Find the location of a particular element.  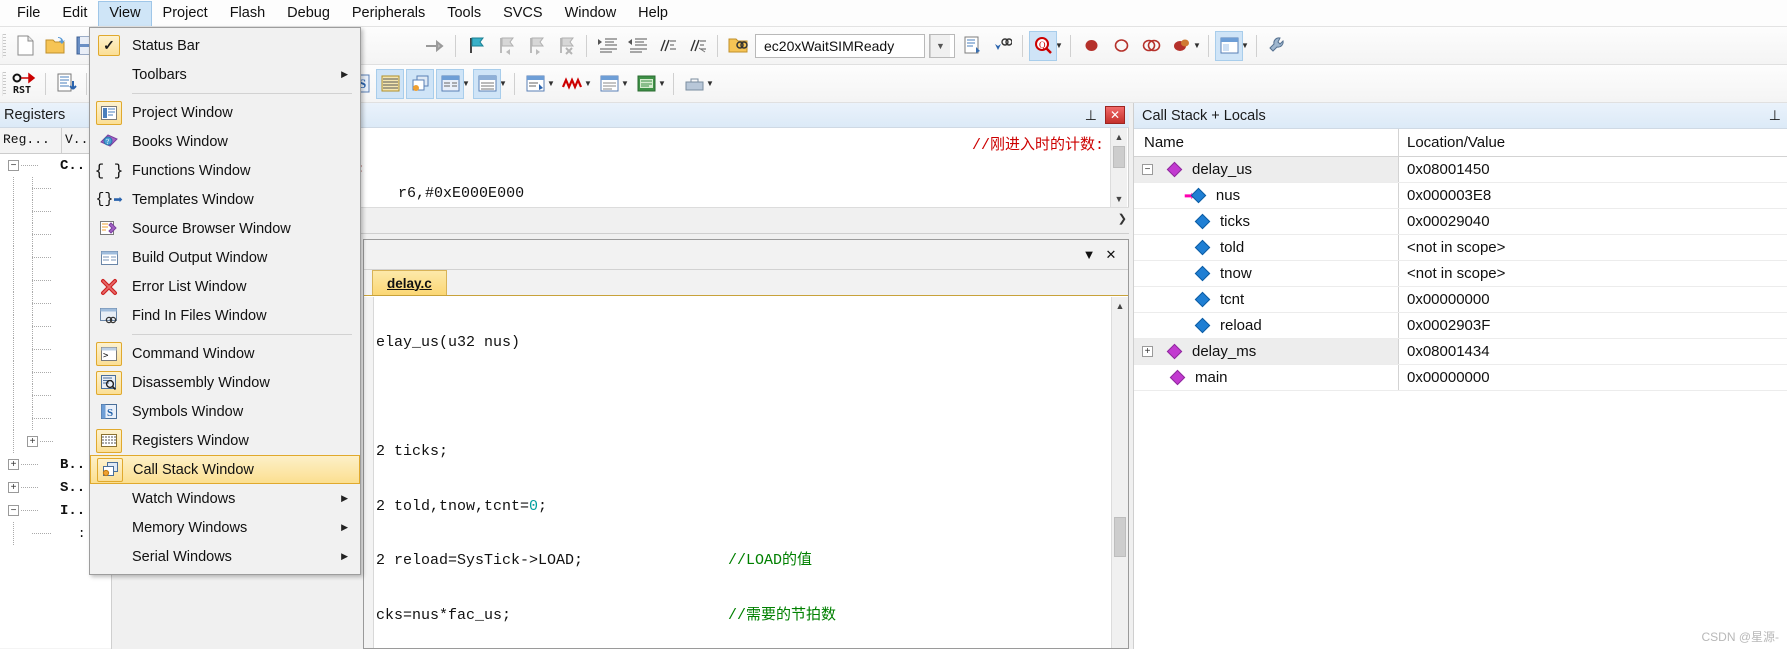

menu-item-memory-windows: Memory Windows ▶ is located at coordinates (225, 527).